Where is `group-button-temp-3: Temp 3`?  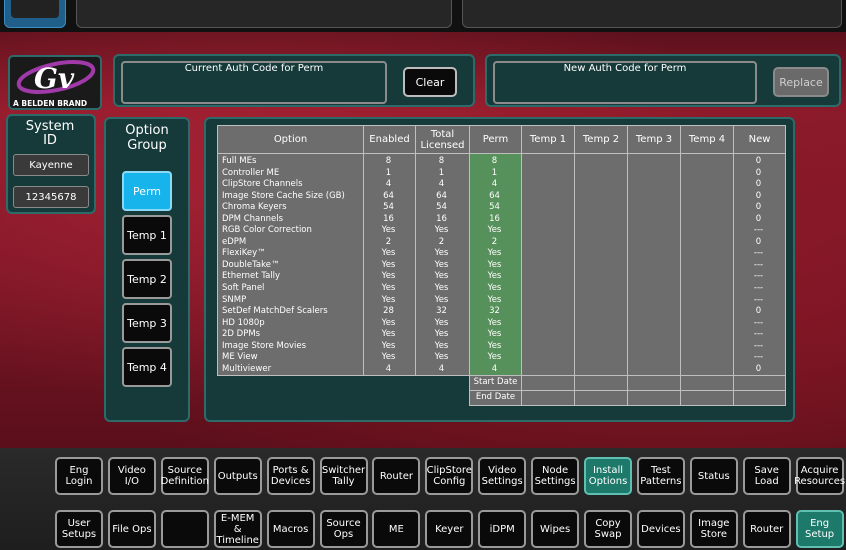 group-button-temp-3: Temp 3 is located at coordinates (147, 323).